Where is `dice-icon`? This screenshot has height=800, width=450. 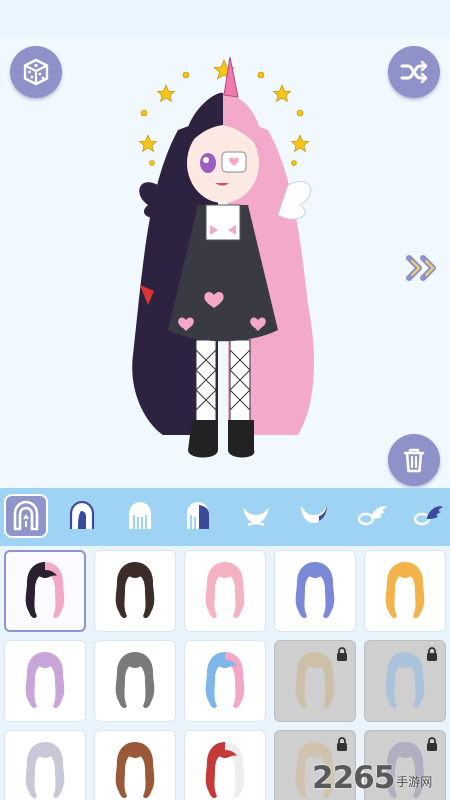 dice-icon is located at coordinates (36, 72).